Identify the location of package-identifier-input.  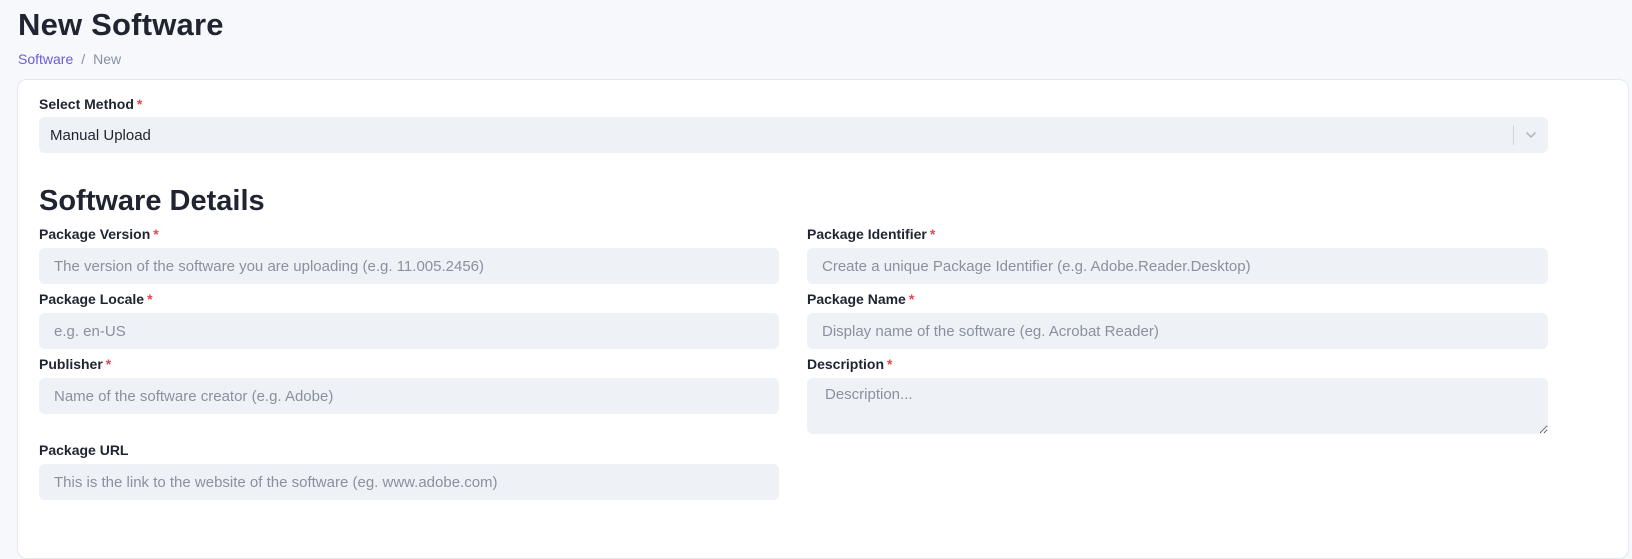
(1177, 266).